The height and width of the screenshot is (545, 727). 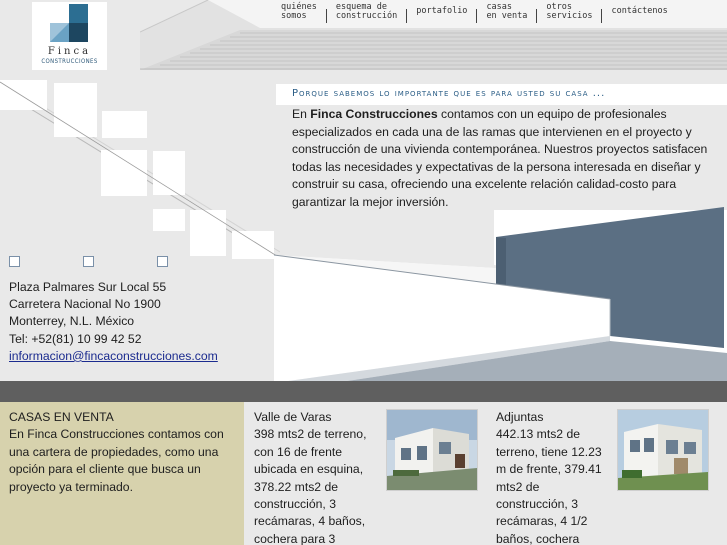 I want to click on logo-wordmark: Finca, so click(x=69, y=51).